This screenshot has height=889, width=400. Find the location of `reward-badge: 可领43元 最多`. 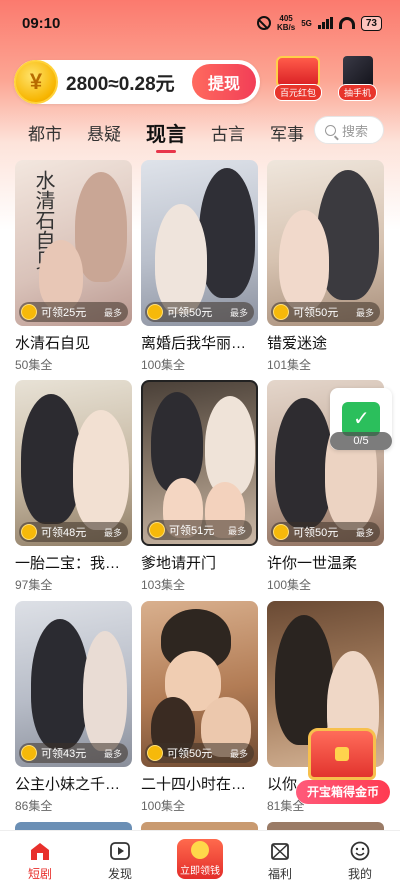

reward-badge: 可领43元 最多 is located at coordinates (73, 753).